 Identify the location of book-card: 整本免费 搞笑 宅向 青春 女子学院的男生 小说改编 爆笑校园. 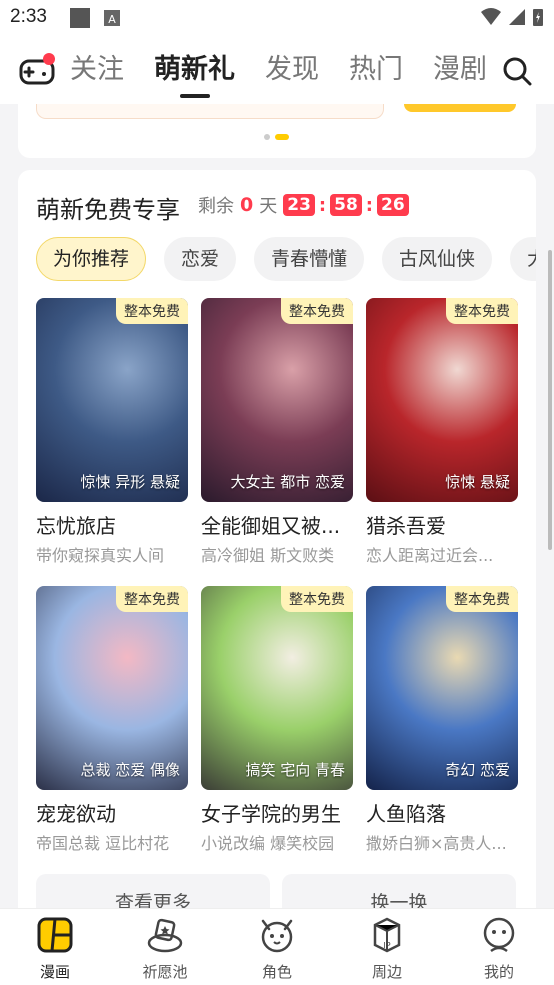
(277, 720).